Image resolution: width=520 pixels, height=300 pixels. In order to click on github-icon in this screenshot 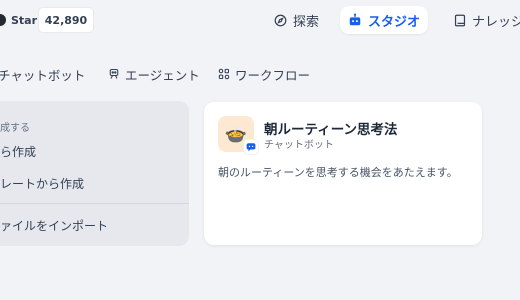, I will do `click(3, 20)`.